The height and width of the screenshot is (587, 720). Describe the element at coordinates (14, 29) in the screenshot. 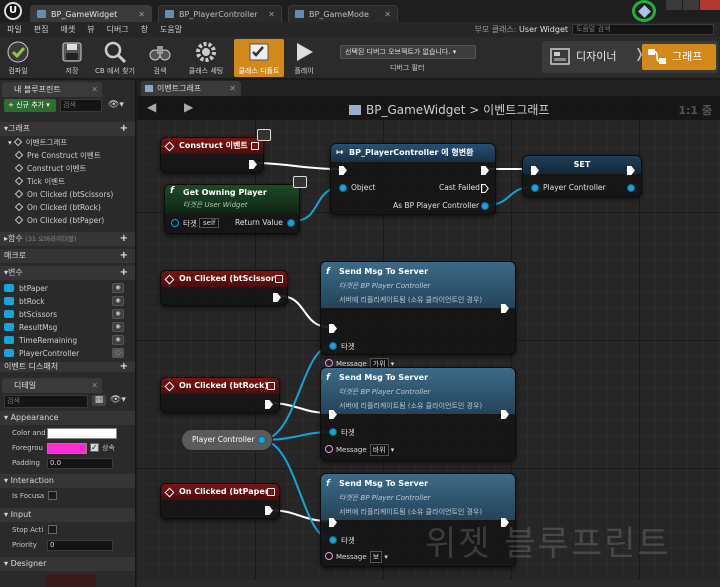

I see `menu-file: 파일` at that location.